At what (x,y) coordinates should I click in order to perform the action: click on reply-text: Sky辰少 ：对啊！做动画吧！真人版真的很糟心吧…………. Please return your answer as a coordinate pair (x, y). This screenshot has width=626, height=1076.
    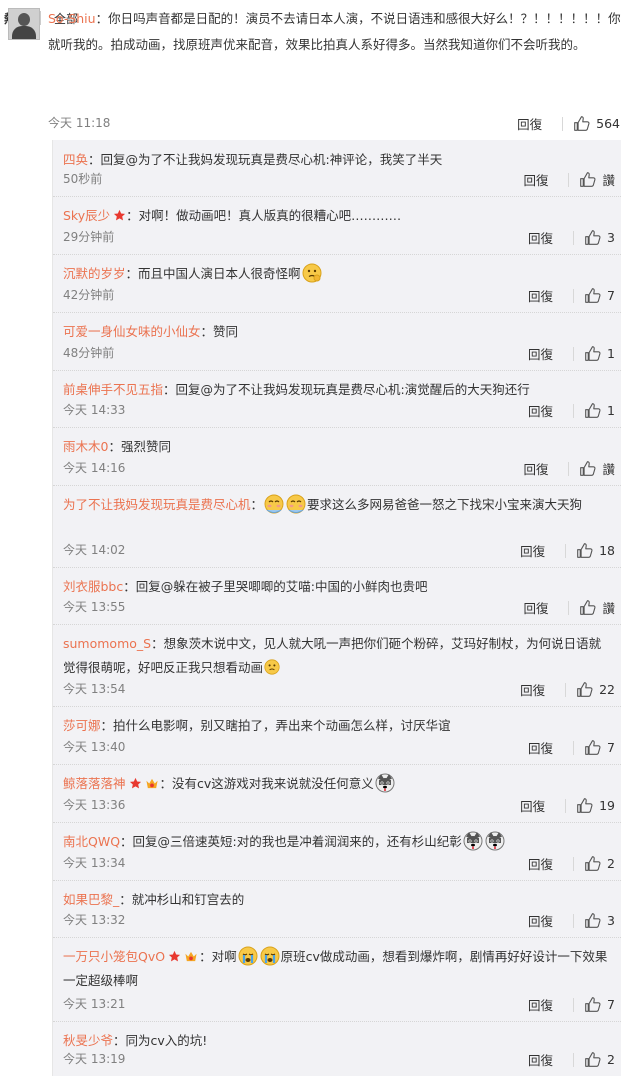
    Looking at the image, I should click on (337, 216).